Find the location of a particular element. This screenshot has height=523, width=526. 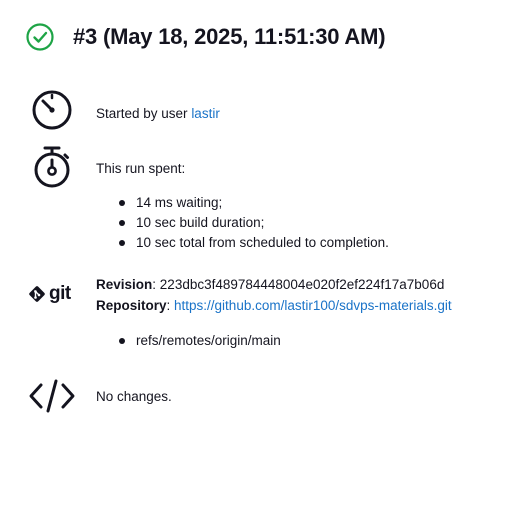

started-by-section: Started by user lastir is located at coordinates (124, 110).